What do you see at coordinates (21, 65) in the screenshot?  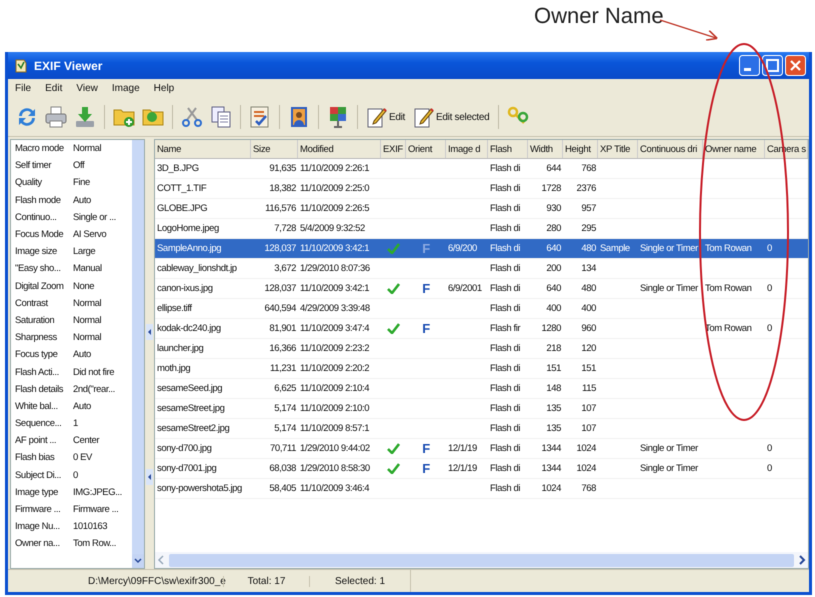 I see `app-icon` at bounding box center [21, 65].